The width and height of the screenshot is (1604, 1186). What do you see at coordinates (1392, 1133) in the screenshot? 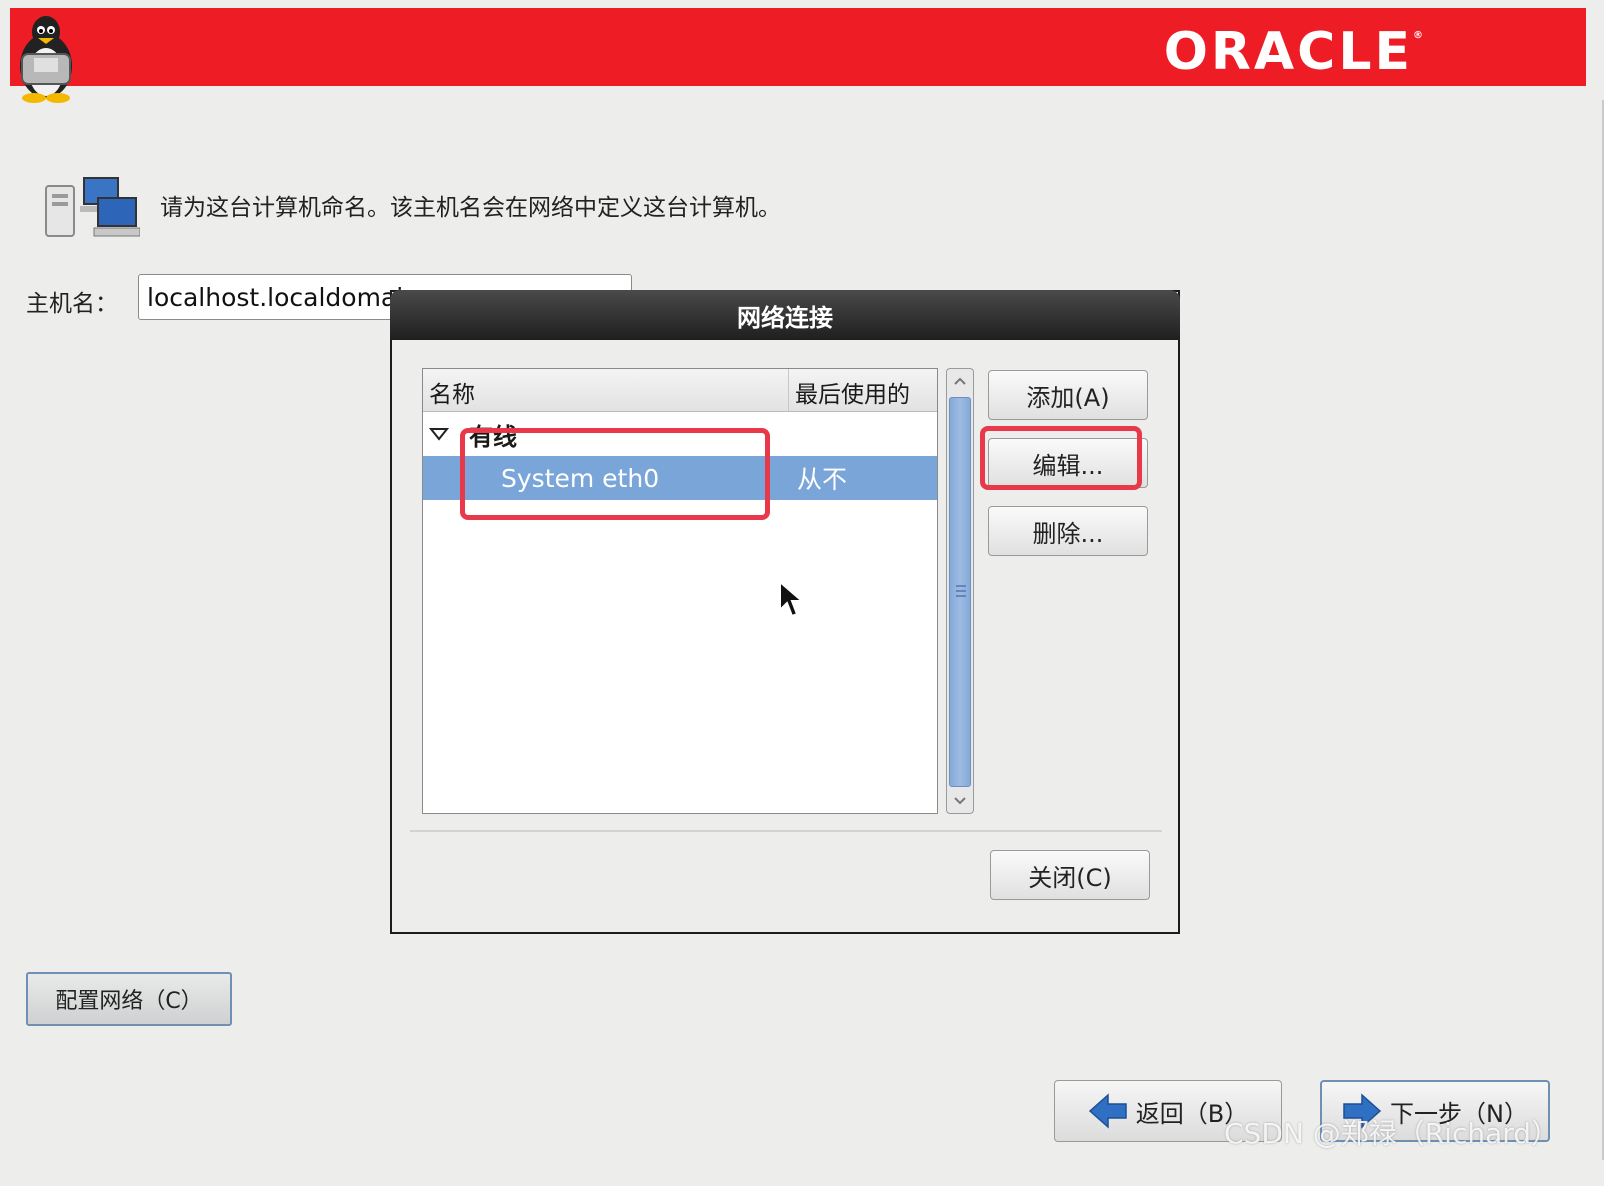
I see `csdn-watermark: CSDN @郑禄（Richard）` at bounding box center [1392, 1133].